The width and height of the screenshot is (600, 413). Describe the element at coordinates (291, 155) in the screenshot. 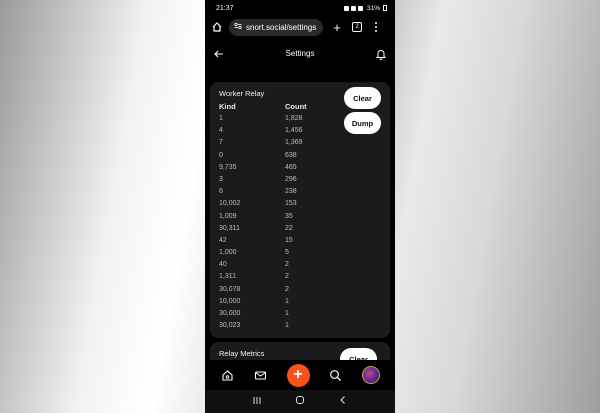

I see `count-cell: 638` at that location.